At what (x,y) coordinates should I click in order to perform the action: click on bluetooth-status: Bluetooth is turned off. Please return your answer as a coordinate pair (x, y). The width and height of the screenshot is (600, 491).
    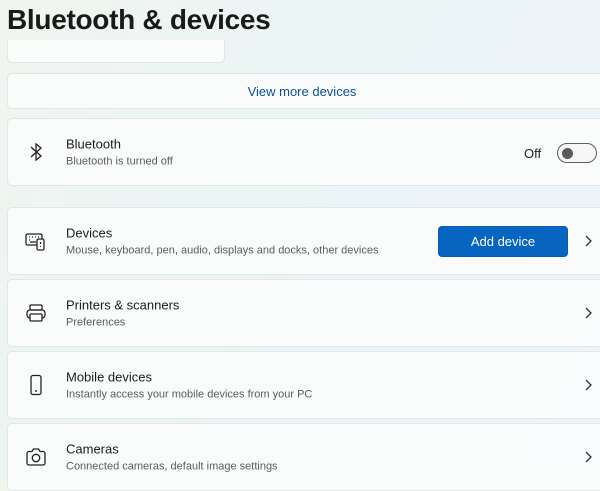
    Looking at the image, I should click on (119, 161).